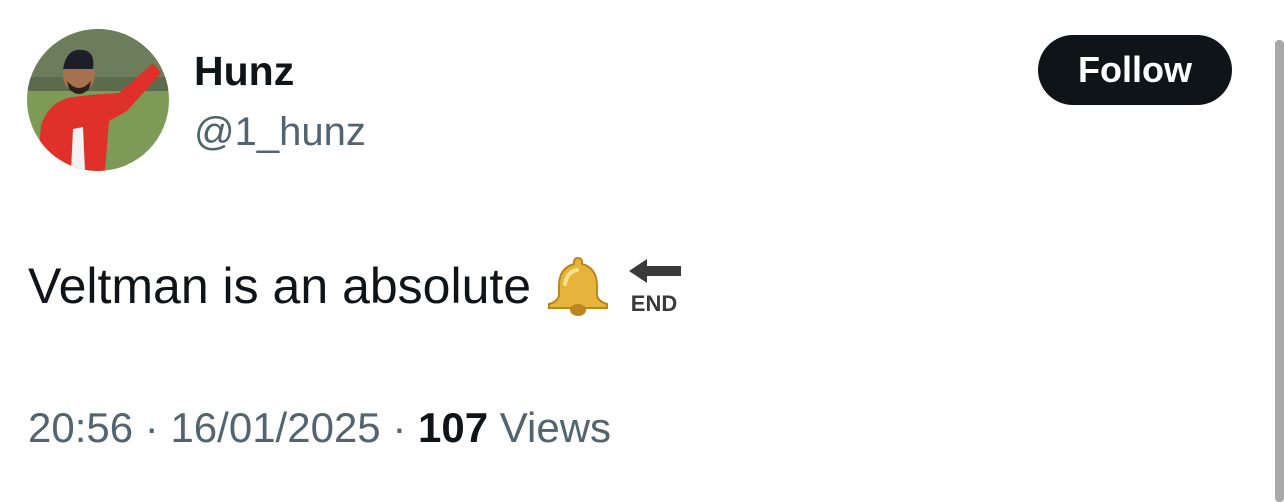 This screenshot has height=502, width=1284. Describe the element at coordinates (578, 286) in the screenshot. I see `bell-emoji` at that location.